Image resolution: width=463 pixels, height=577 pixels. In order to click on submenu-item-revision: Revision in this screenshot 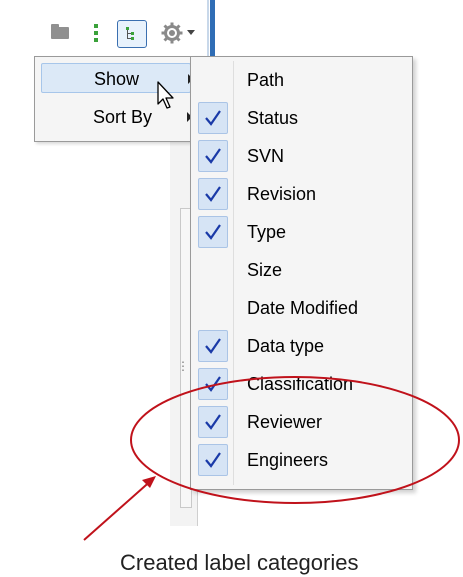, I will do `click(301, 194)`.